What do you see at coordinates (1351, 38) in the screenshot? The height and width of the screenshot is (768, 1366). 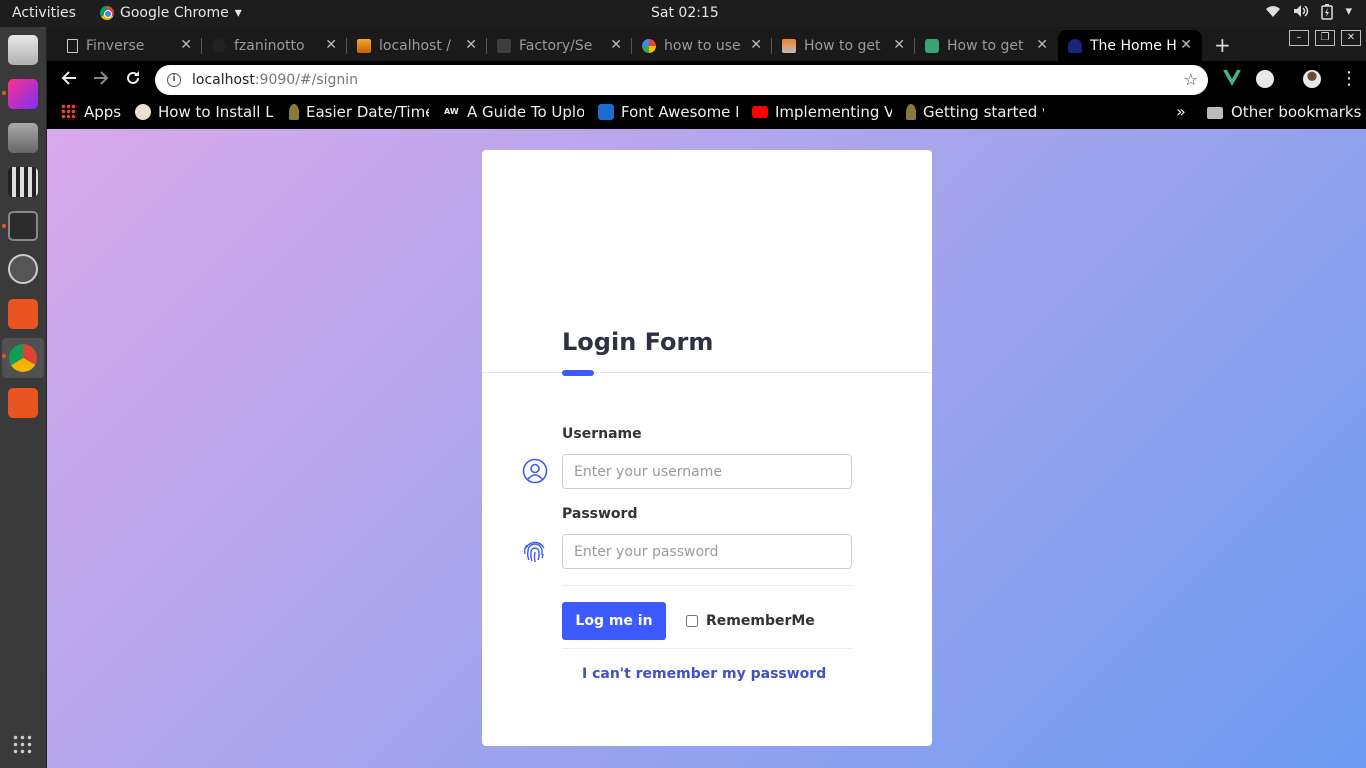 I see `close-window-button: ✕` at bounding box center [1351, 38].